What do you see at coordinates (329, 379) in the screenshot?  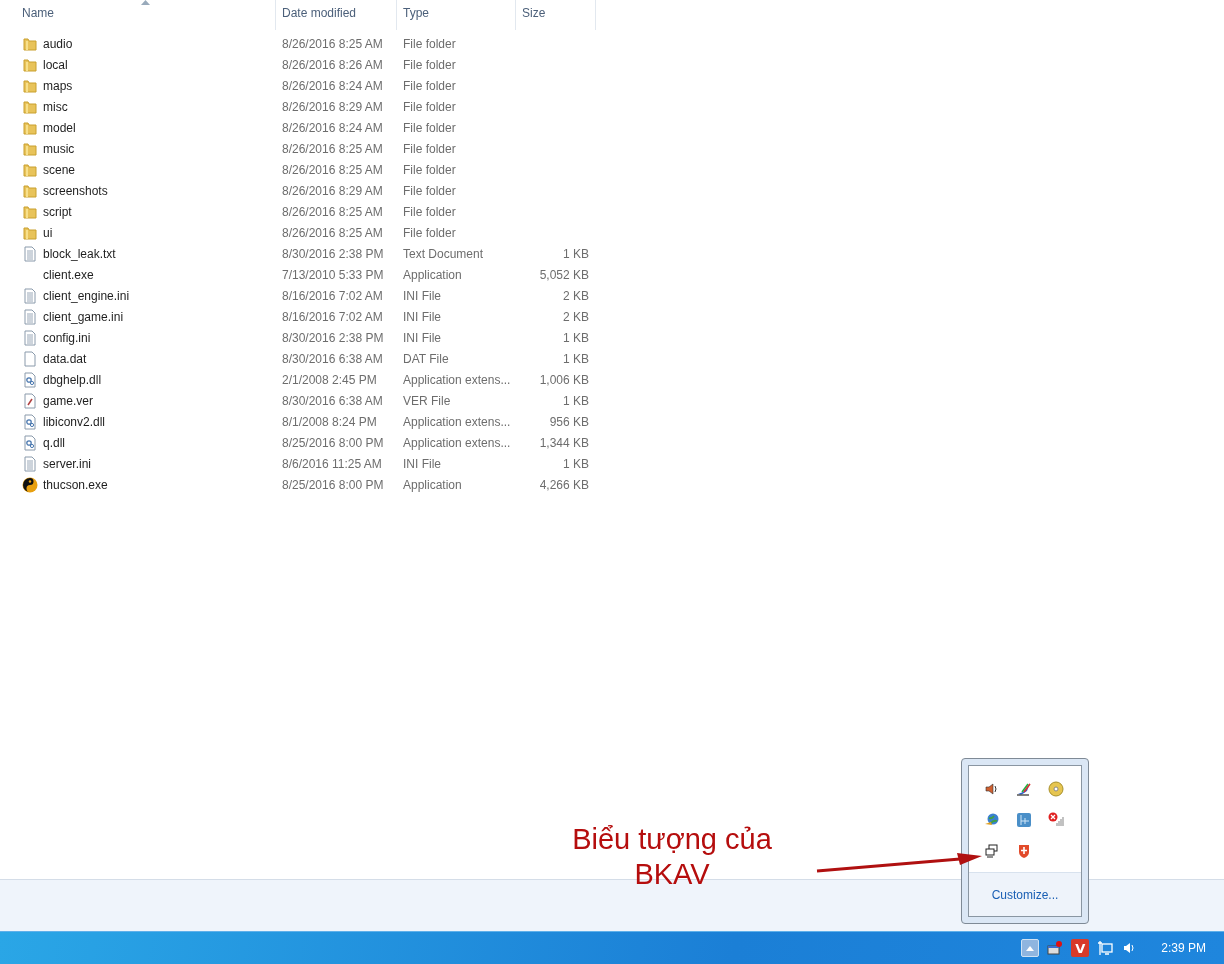 I see `date-modified: 2/1/2008 2:45 PM` at bounding box center [329, 379].